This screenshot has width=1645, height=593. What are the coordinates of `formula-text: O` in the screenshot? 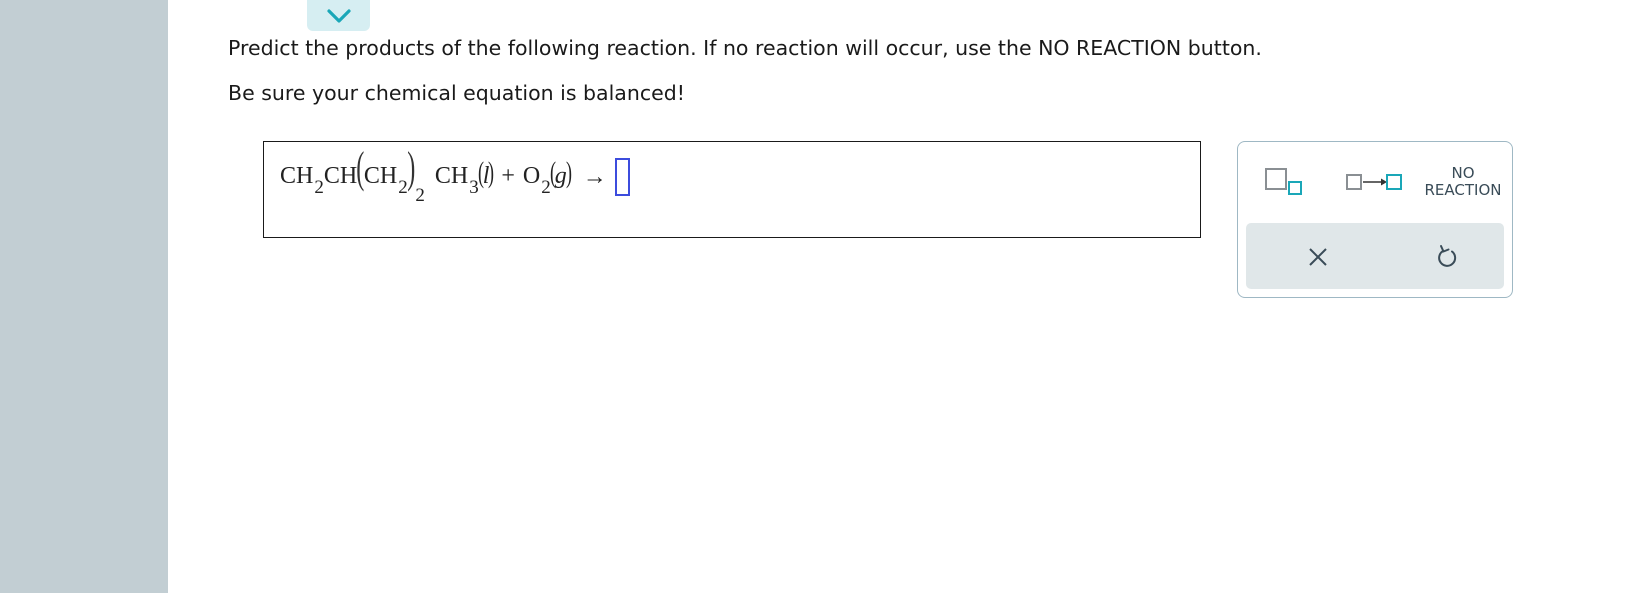 It's located at (531, 176).